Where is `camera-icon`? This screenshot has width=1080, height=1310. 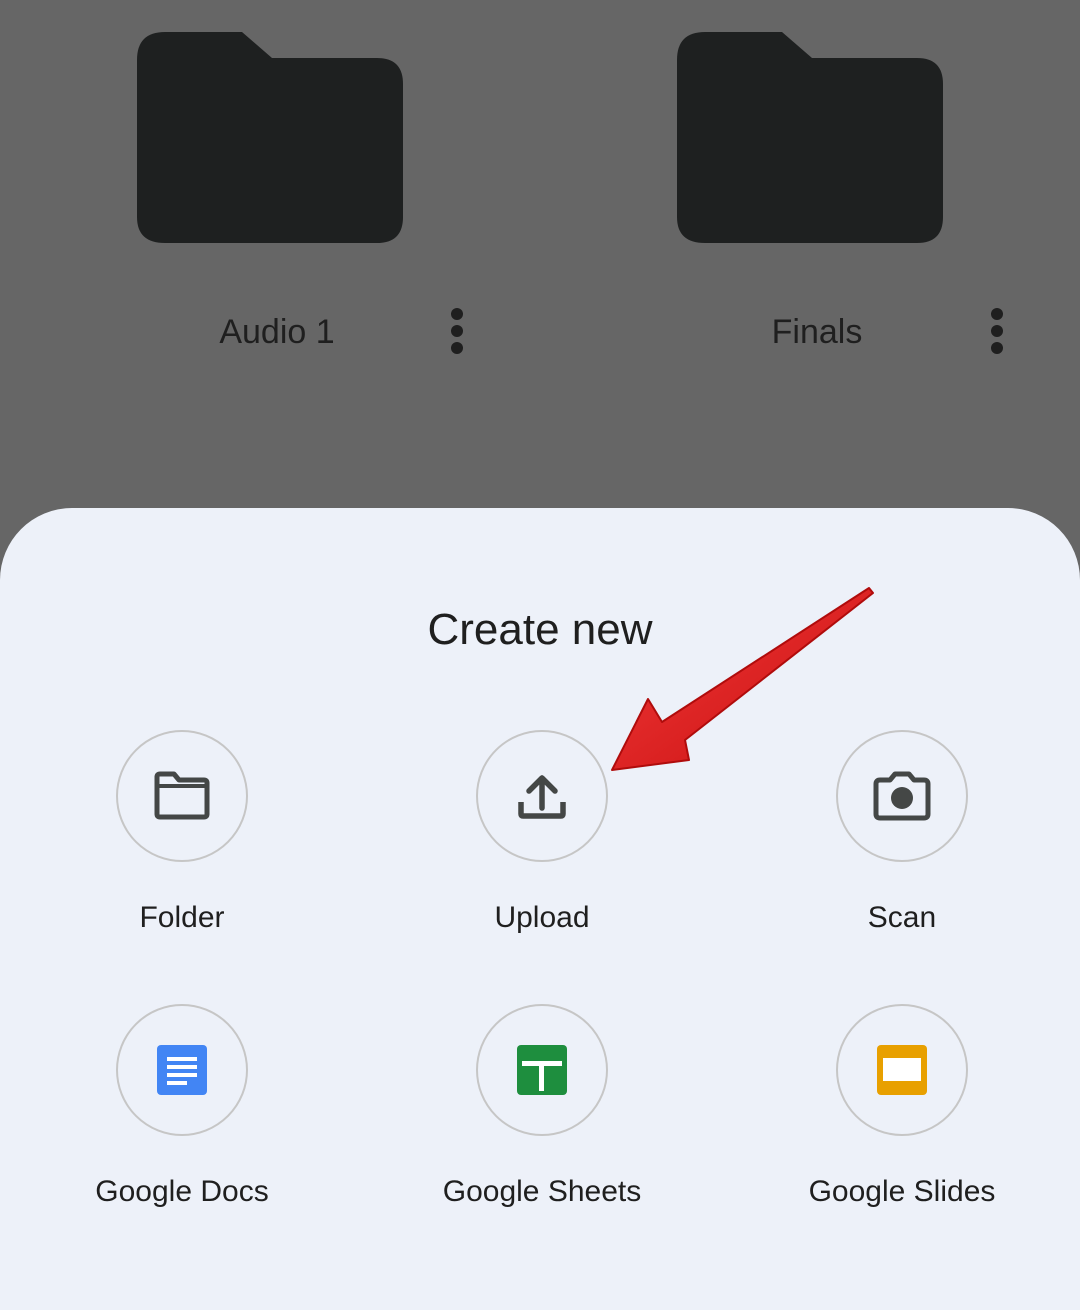
camera-icon is located at coordinates (902, 796).